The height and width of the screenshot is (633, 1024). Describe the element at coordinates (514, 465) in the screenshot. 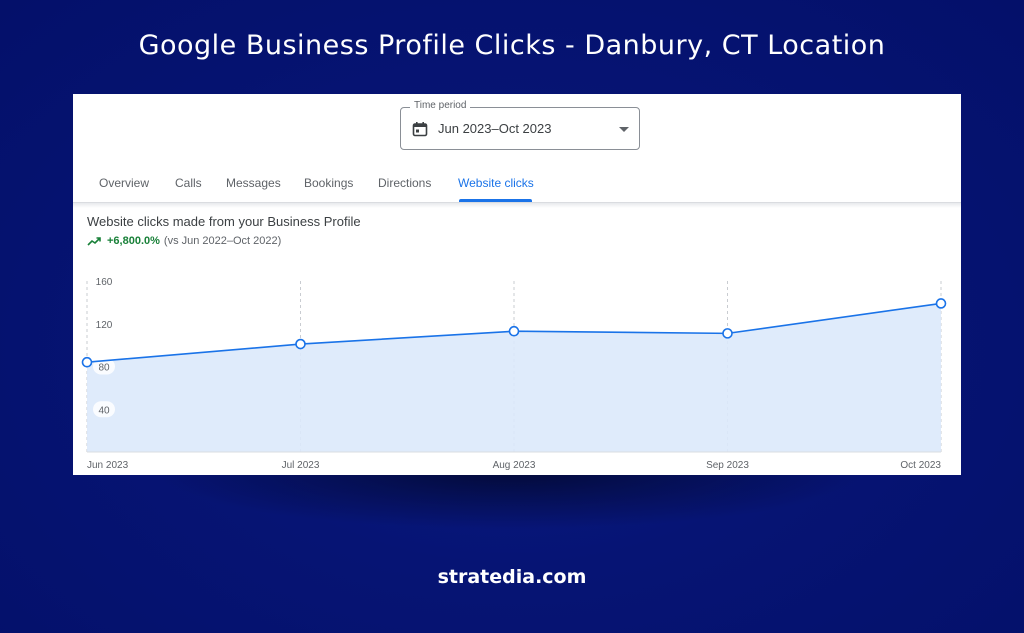

I see `x-tick-label: Aug 2023` at that location.